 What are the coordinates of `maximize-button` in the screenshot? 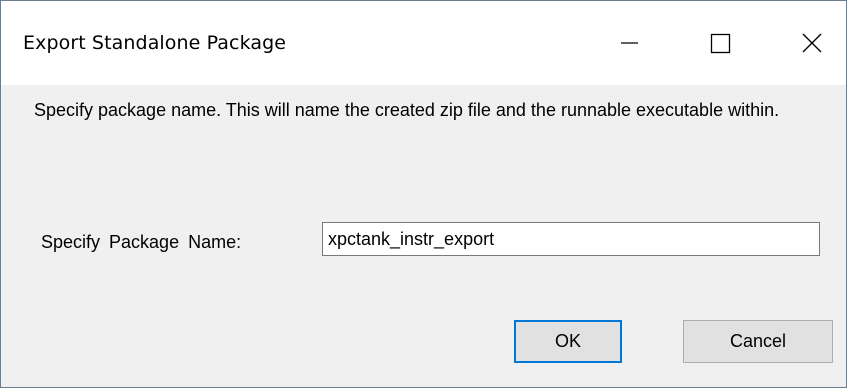 It's located at (713, 43).